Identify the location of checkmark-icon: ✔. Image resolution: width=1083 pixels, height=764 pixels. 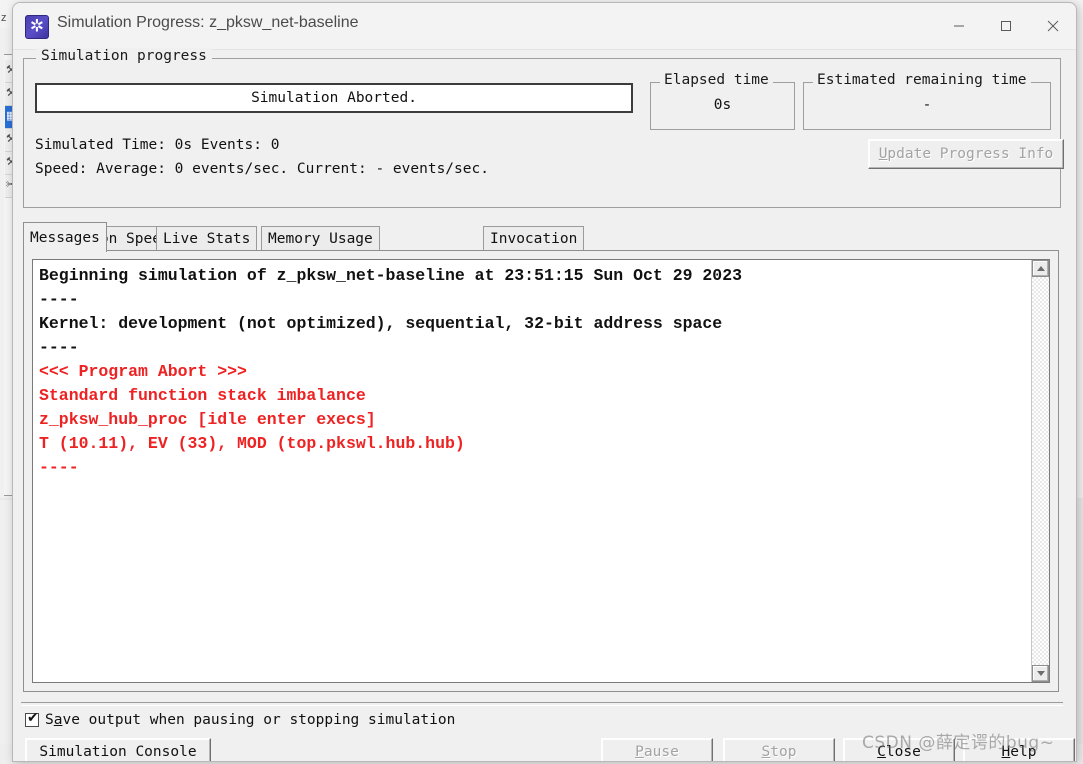
(33, 718).